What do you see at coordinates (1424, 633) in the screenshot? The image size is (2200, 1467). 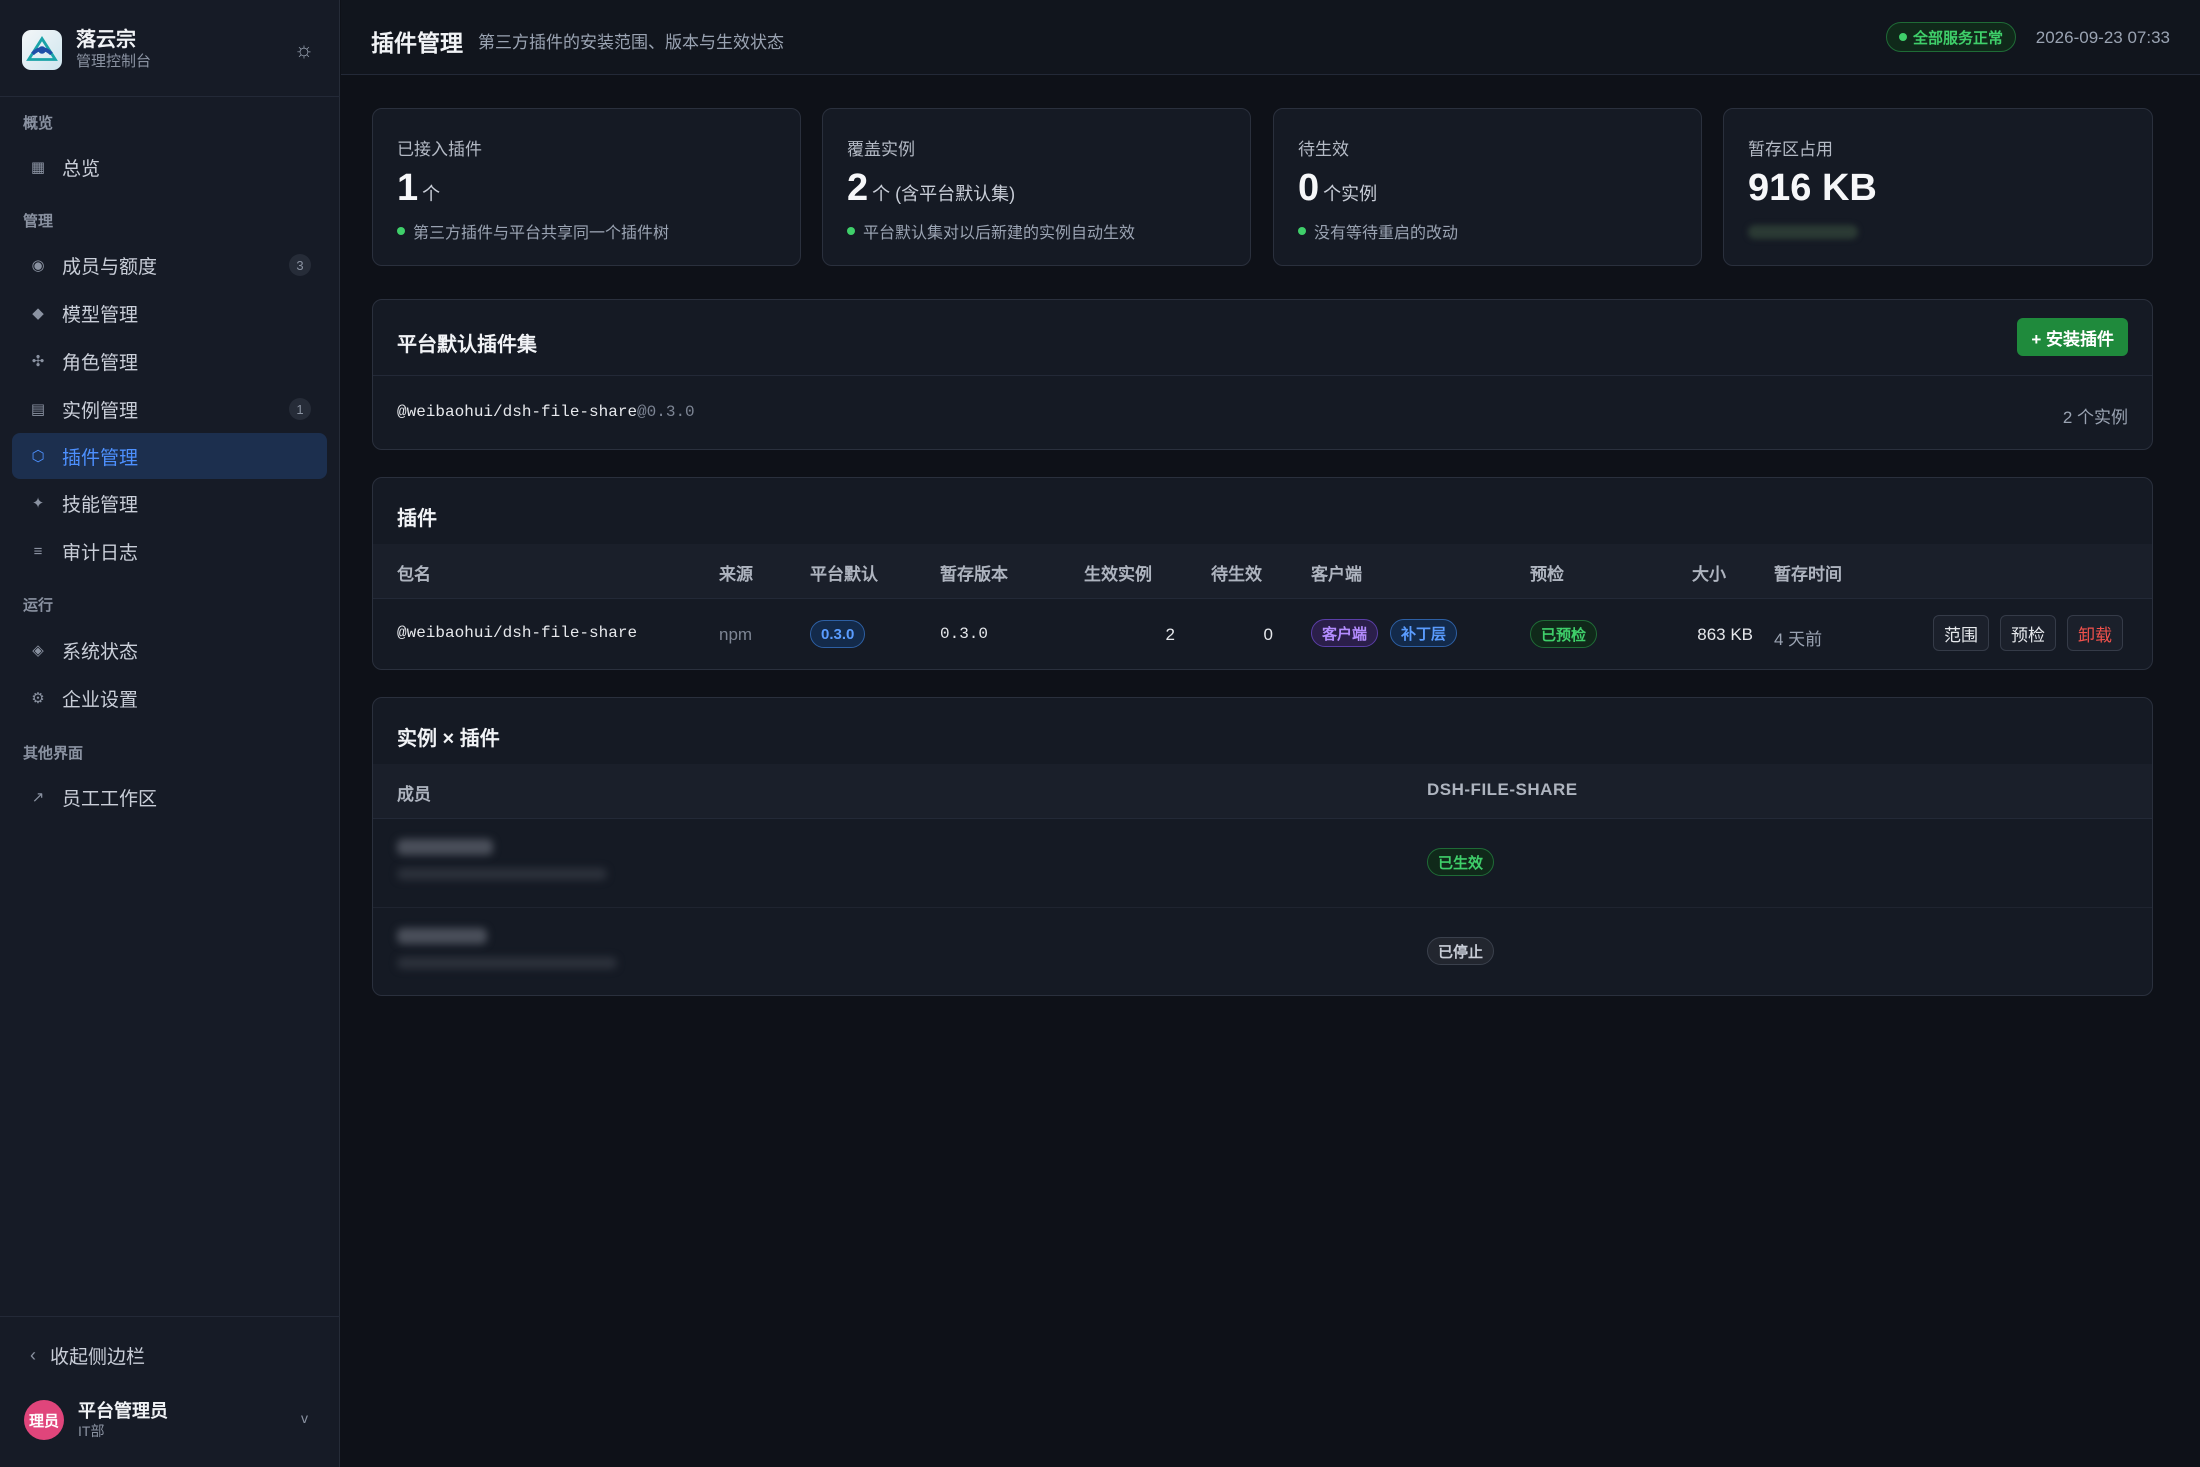 I see `patch-layer-badge: 补丁层` at bounding box center [1424, 633].